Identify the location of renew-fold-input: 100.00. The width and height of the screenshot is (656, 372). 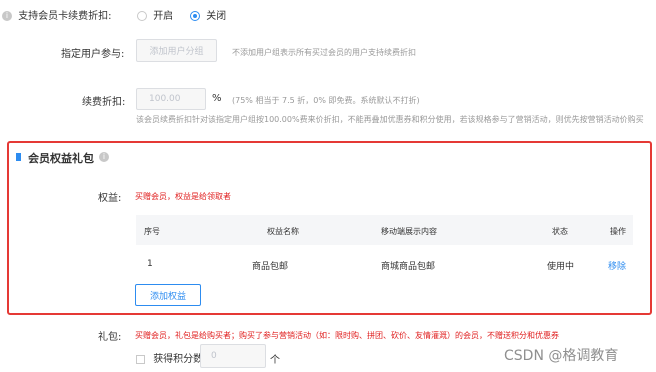
(171, 99).